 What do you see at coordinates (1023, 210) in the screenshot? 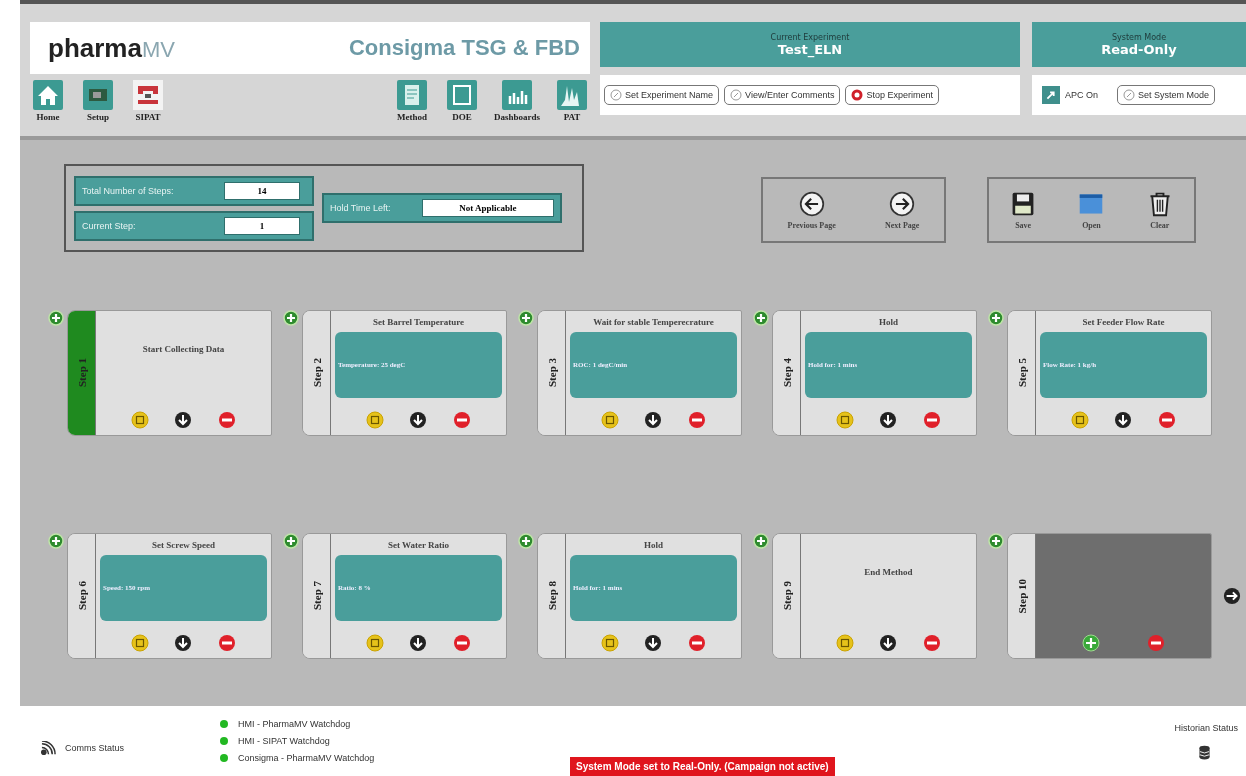
I see `file-button: Save` at bounding box center [1023, 210].